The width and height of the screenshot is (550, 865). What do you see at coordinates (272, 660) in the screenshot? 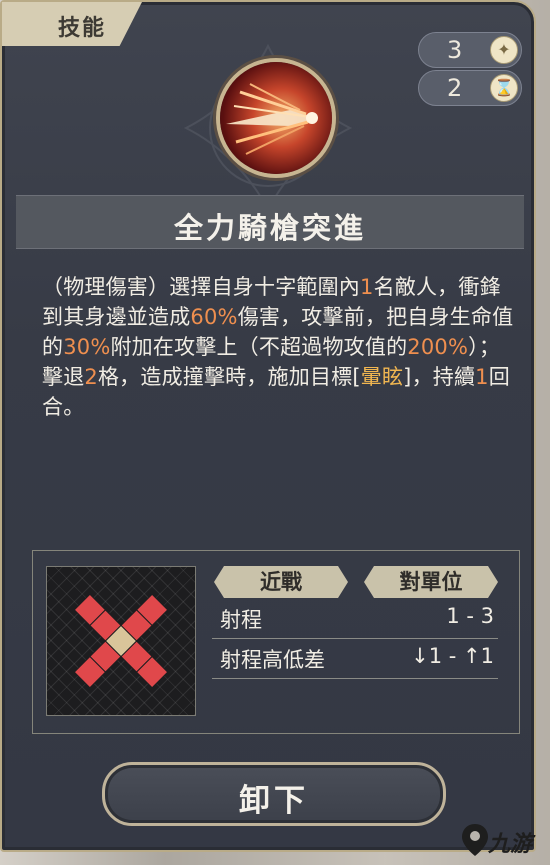
I see `height-diff-label: 射程高低差` at bounding box center [272, 660].